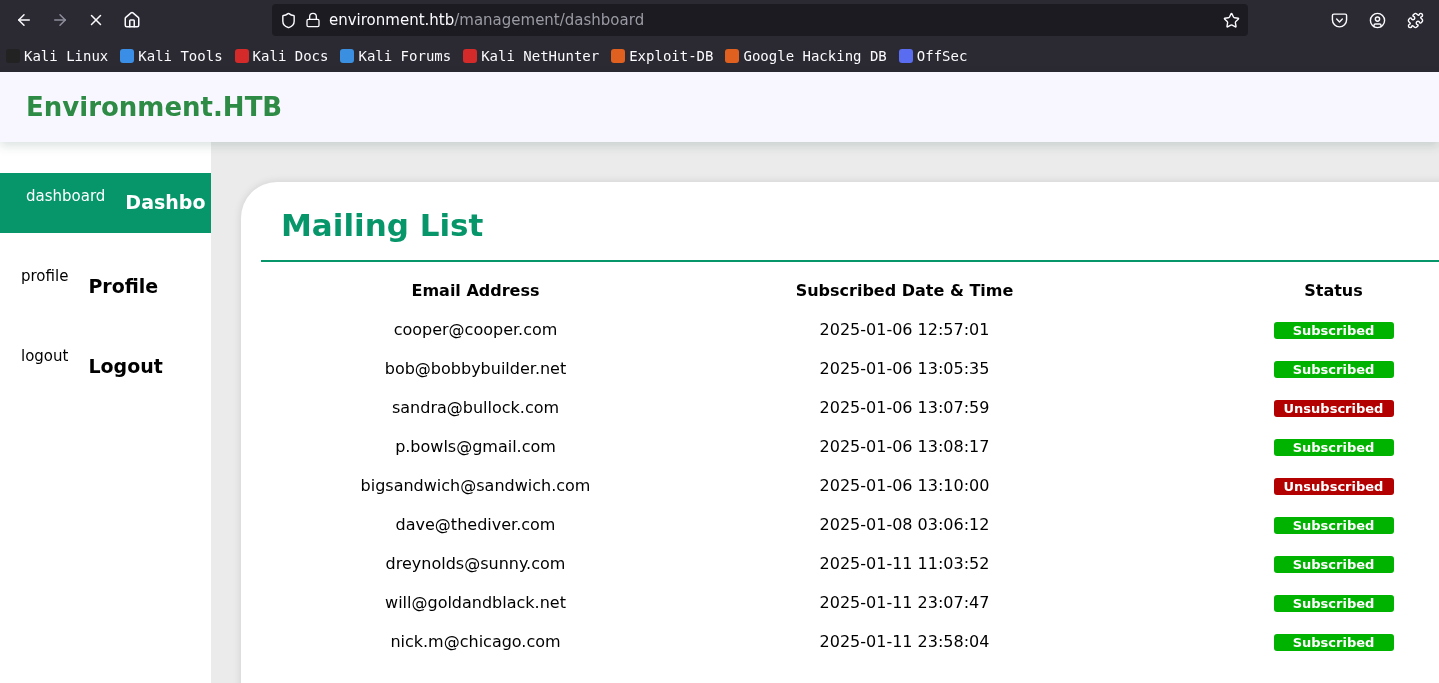  What do you see at coordinates (281, 56) in the screenshot?
I see `bookmark-link: Kali Docs` at bounding box center [281, 56].